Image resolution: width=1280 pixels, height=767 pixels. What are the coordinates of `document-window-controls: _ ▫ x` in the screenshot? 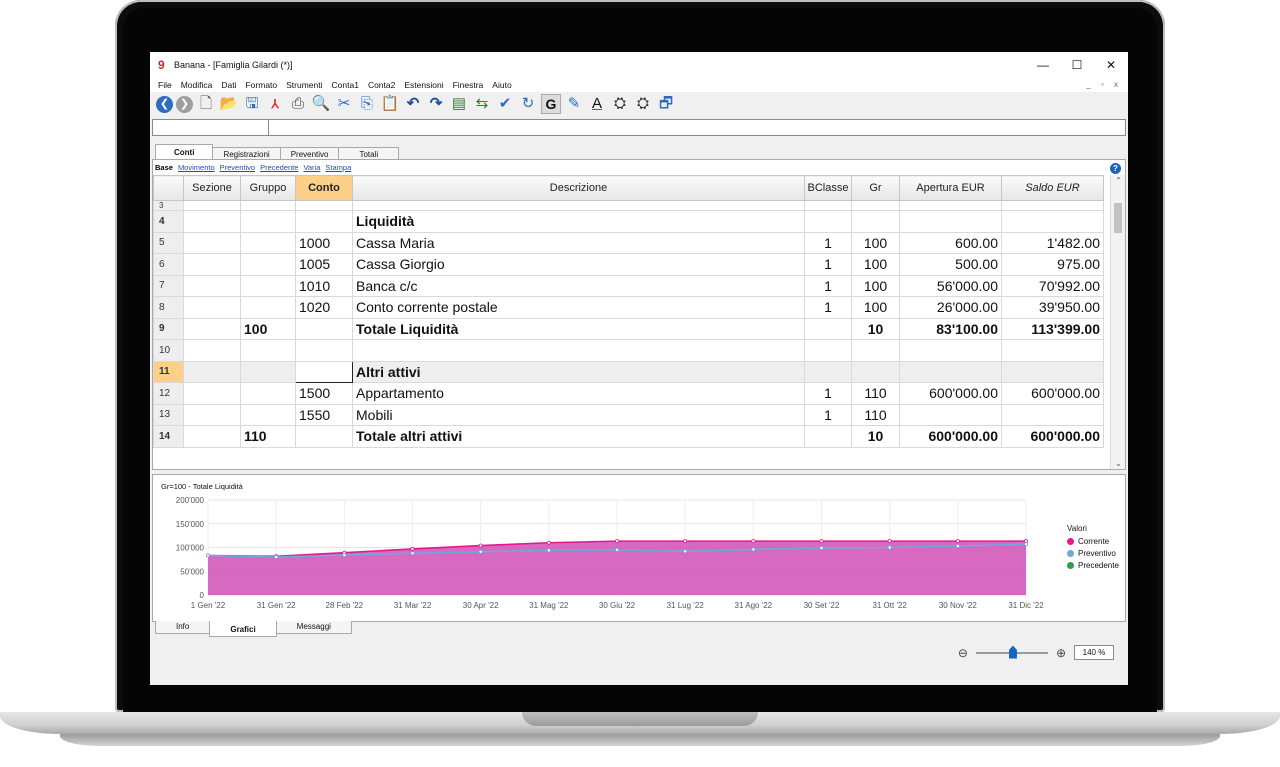 It's located at (1107, 84).